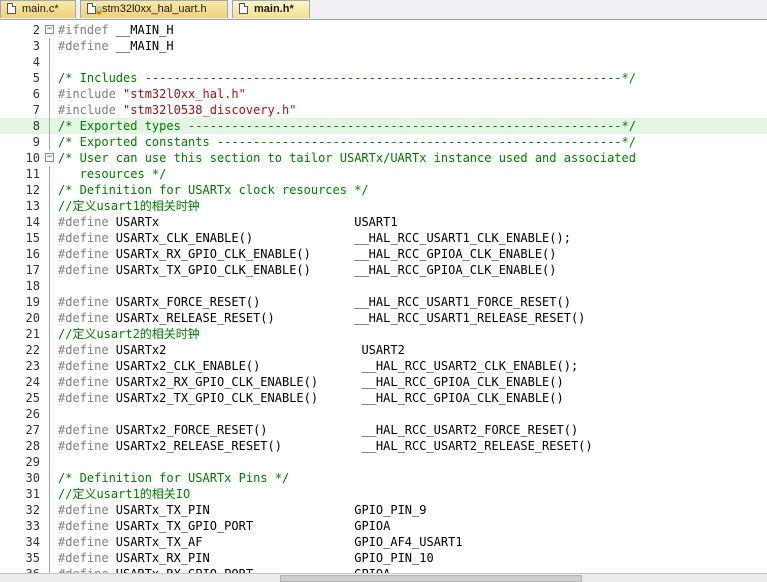 Image resolution: width=767 pixels, height=582 pixels. I want to click on code-line: 30 /* Definition for USARTx Pins */, so click(383, 478).